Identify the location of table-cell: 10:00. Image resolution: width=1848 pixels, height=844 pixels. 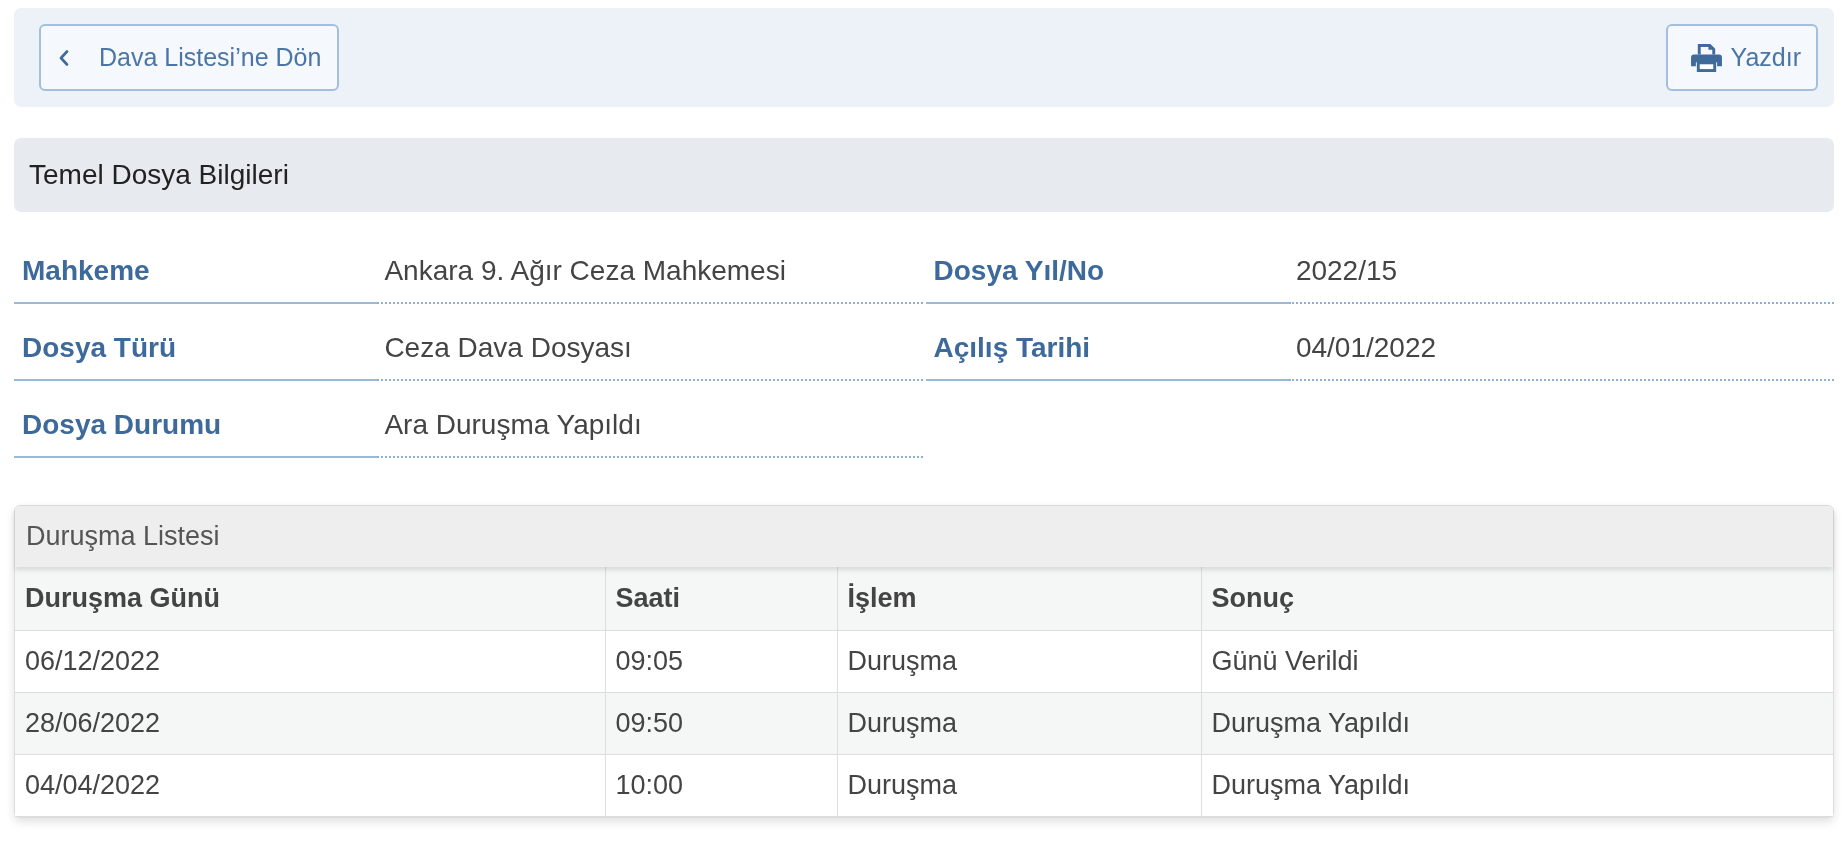
(721, 785).